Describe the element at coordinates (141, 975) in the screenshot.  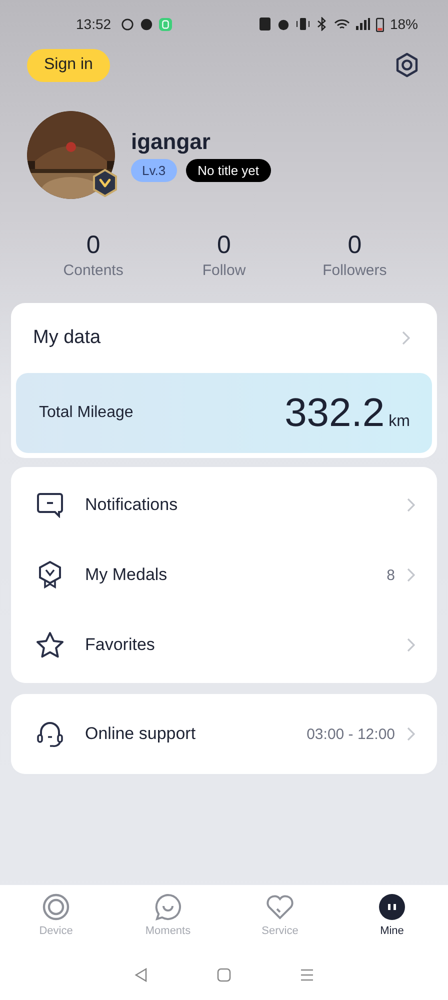
I see `back-icon` at that location.